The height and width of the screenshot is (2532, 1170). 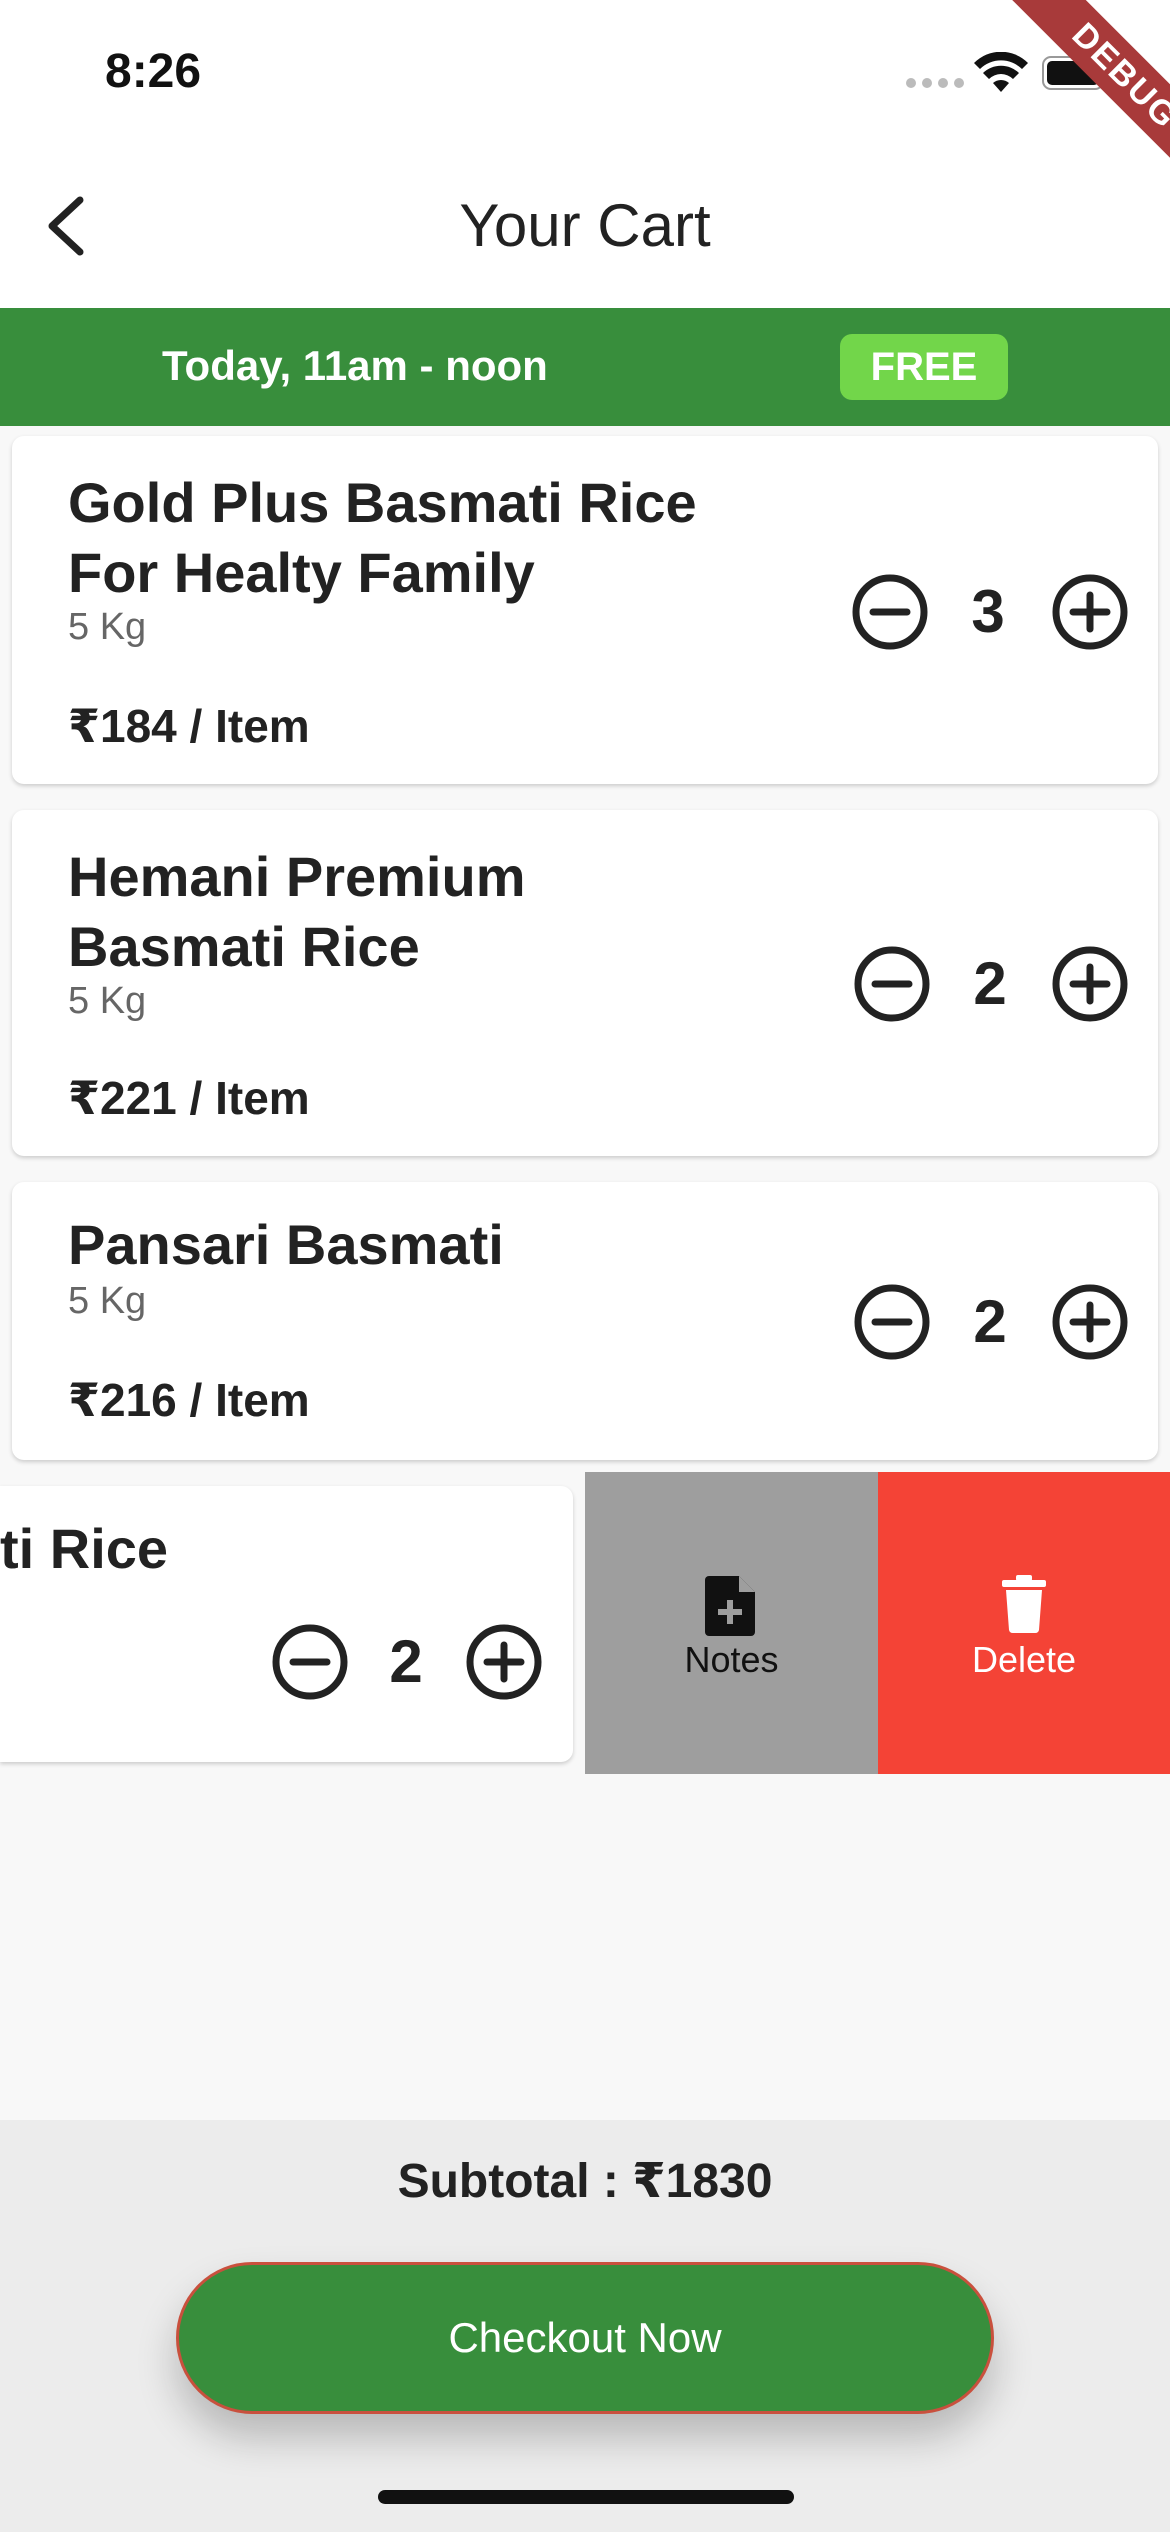 What do you see at coordinates (924, 367) in the screenshot?
I see `free-delivery-badge: FREE` at bounding box center [924, 367].